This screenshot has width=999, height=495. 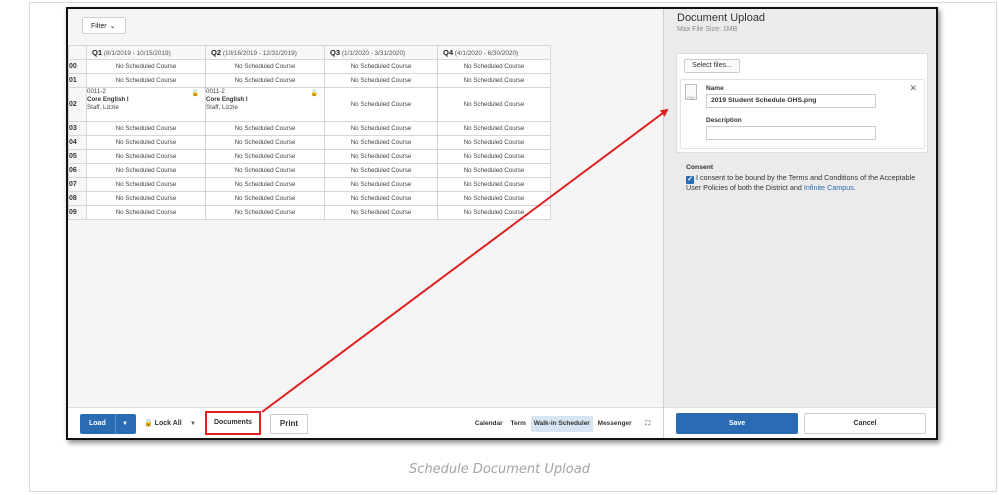 What do you see at coordinates (125, 424) in the screenshot?
I see `caret-down-icon: ▼` at bounding box center [125, 424].